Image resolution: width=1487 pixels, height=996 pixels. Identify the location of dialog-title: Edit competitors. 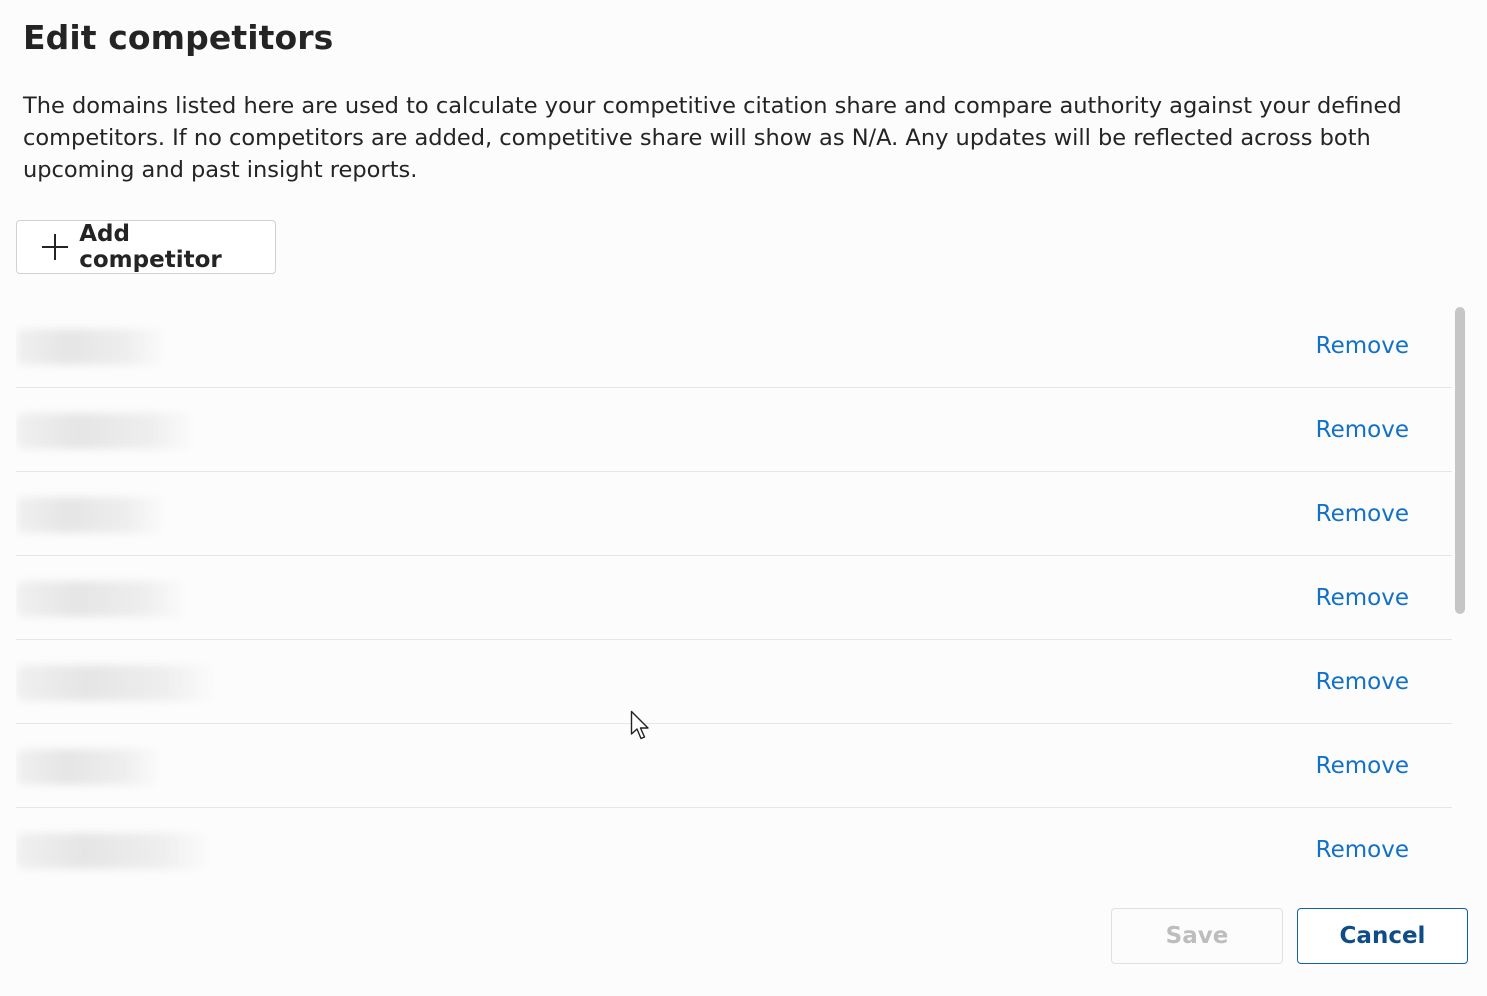
(178, 37).